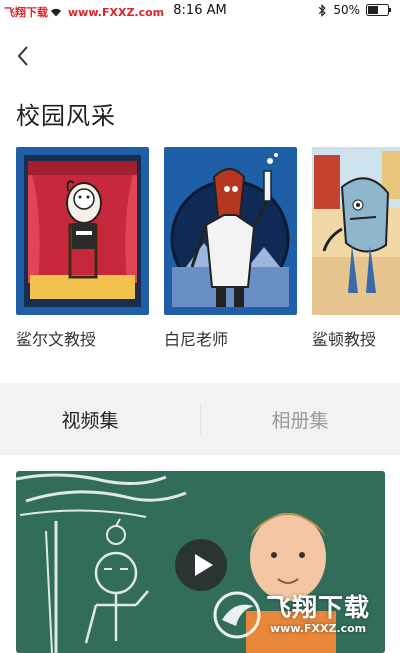 This screenshot has height=653, width=400. I want to click on watermark-title: 飞翔下载, so click(318, 607).